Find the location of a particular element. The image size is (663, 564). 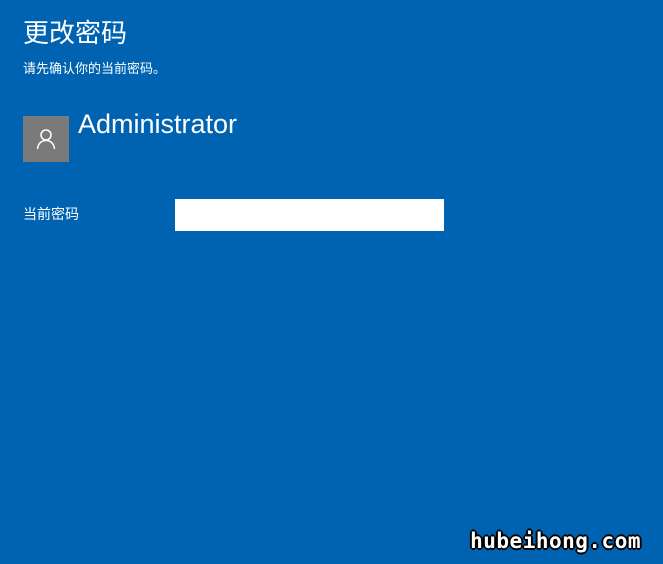

watermark-text: hubeihong.com is located at coordinates (555, 541).